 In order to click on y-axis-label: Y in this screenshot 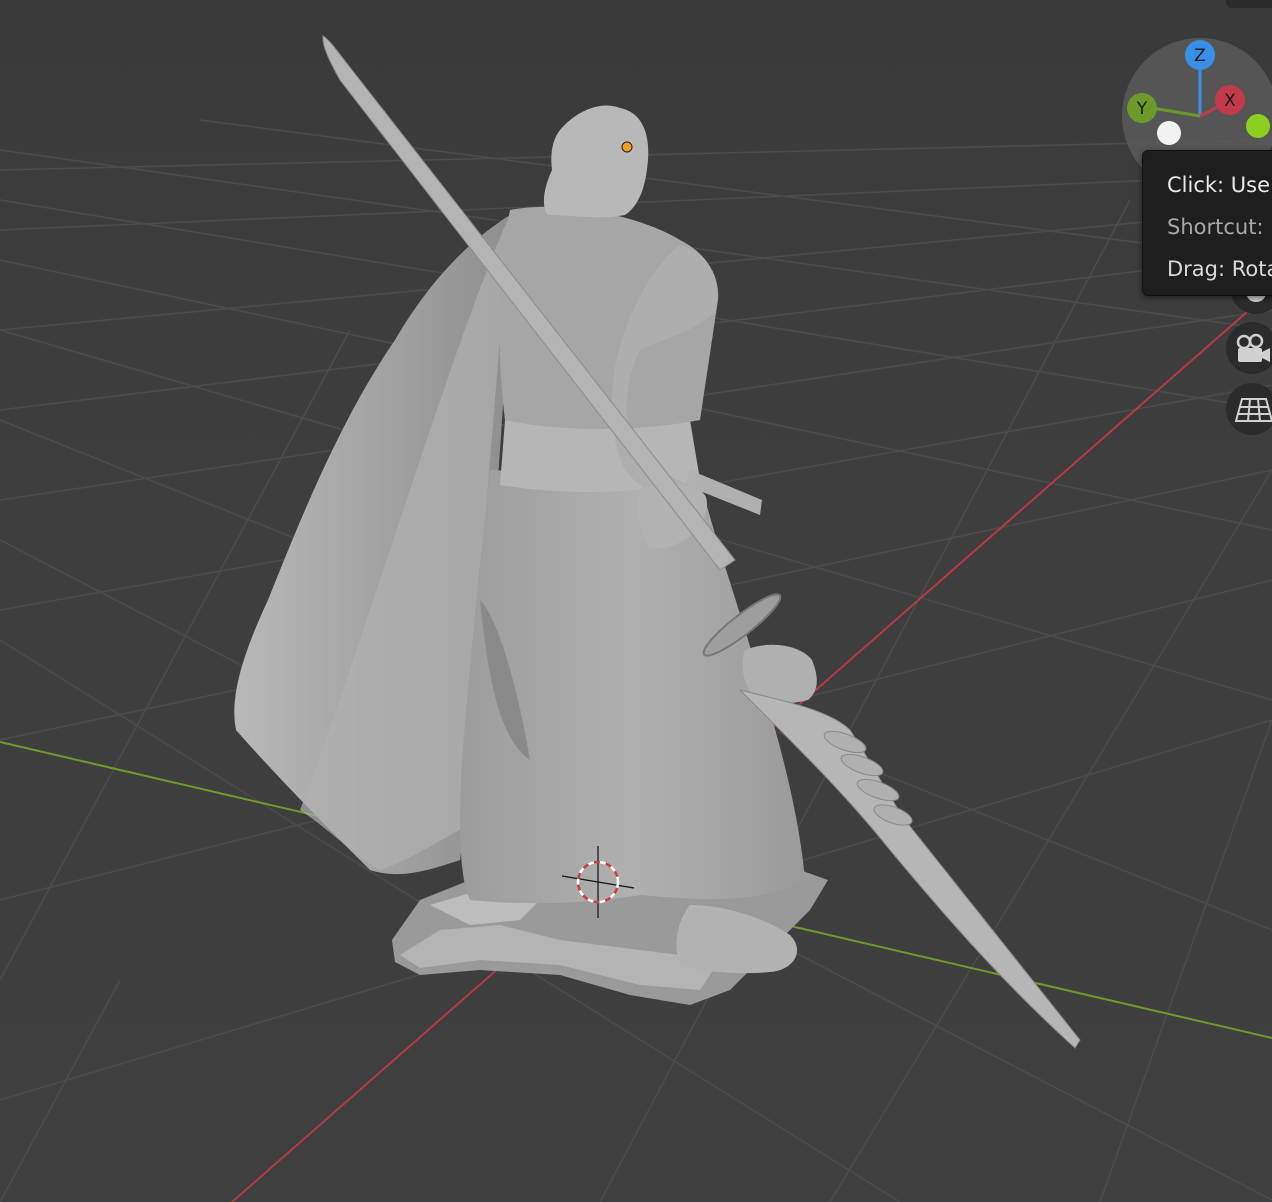, I will do `click(1142, 109)`.